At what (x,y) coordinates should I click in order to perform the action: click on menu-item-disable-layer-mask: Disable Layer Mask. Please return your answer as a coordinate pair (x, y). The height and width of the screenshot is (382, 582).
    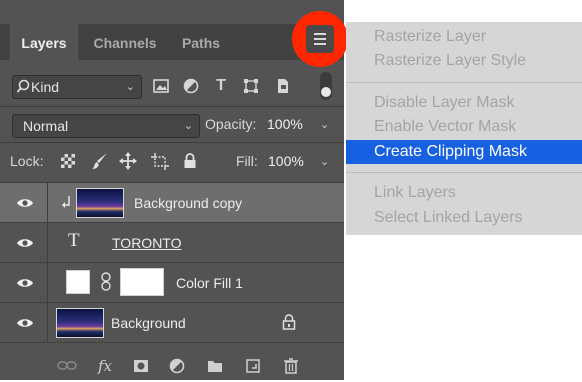
    Looking at the image, I should click on (464, 103).